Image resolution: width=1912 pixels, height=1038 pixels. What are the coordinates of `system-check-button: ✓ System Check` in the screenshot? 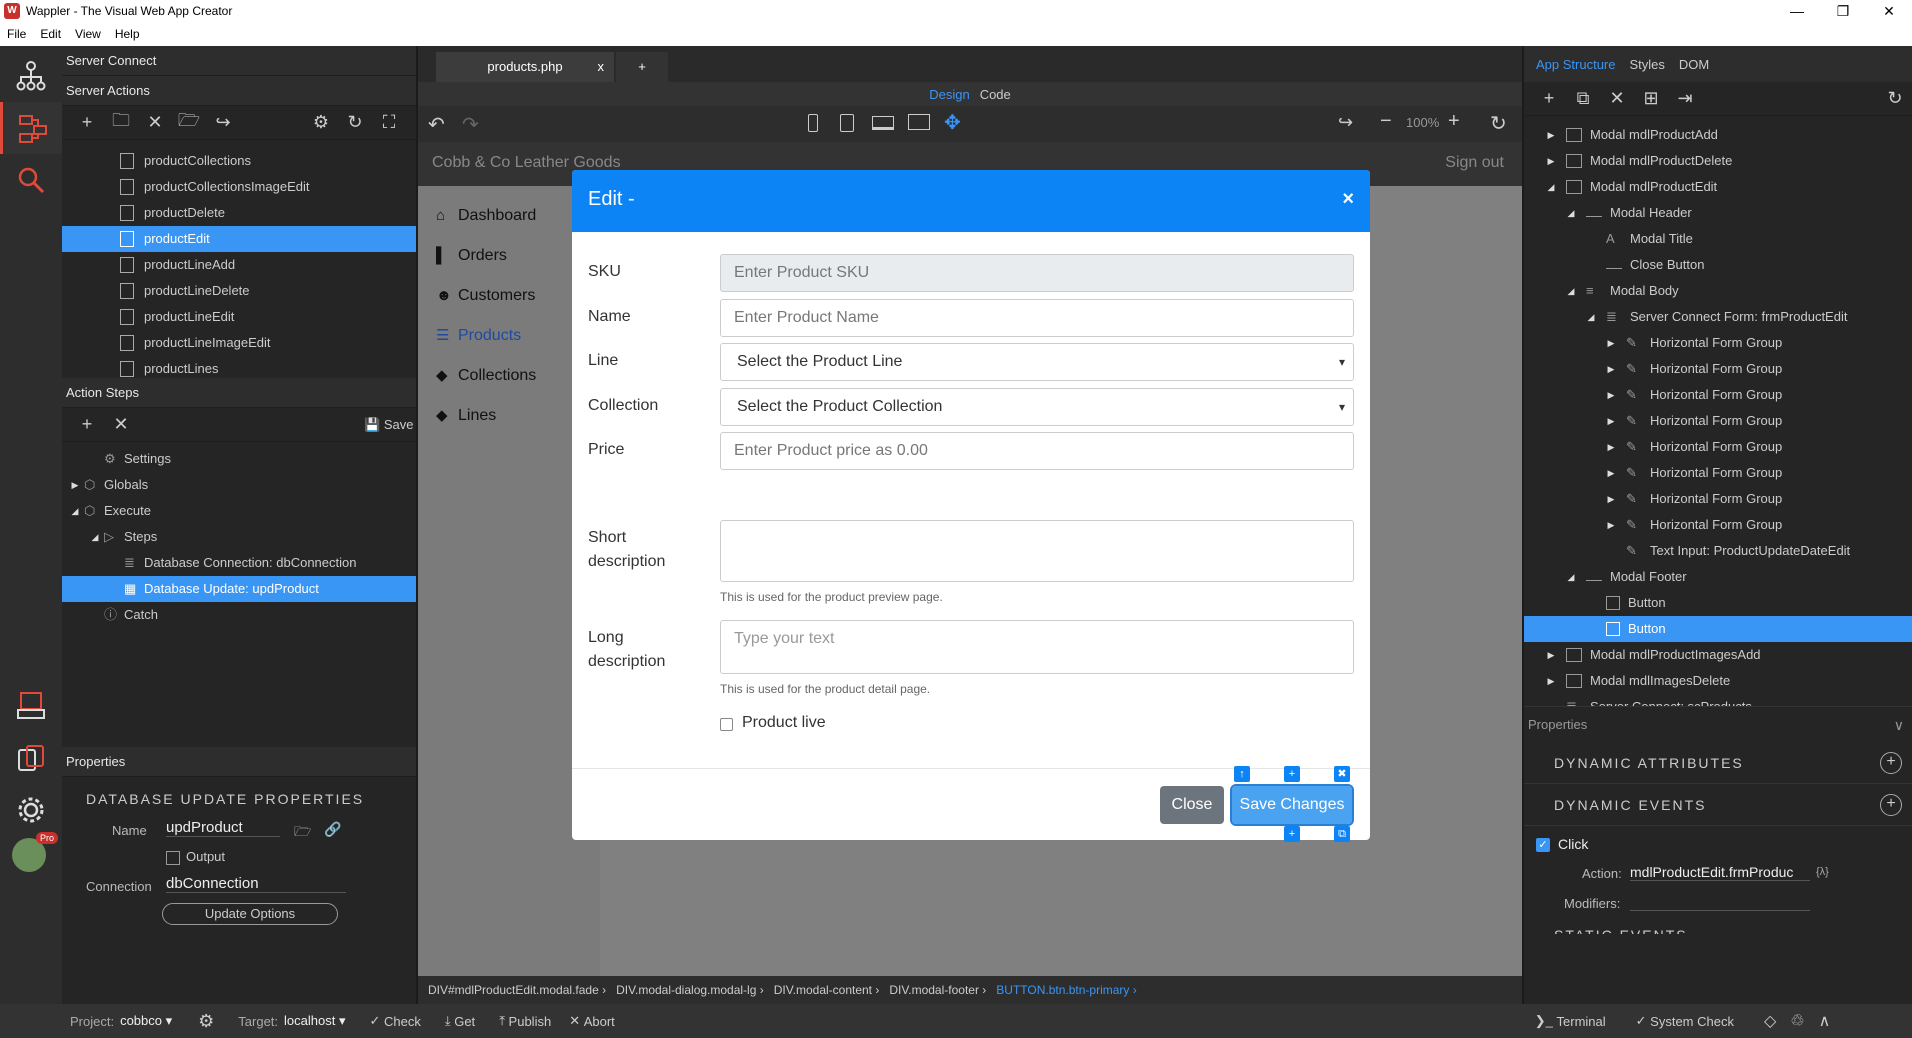 It's located at (1685, 1021).